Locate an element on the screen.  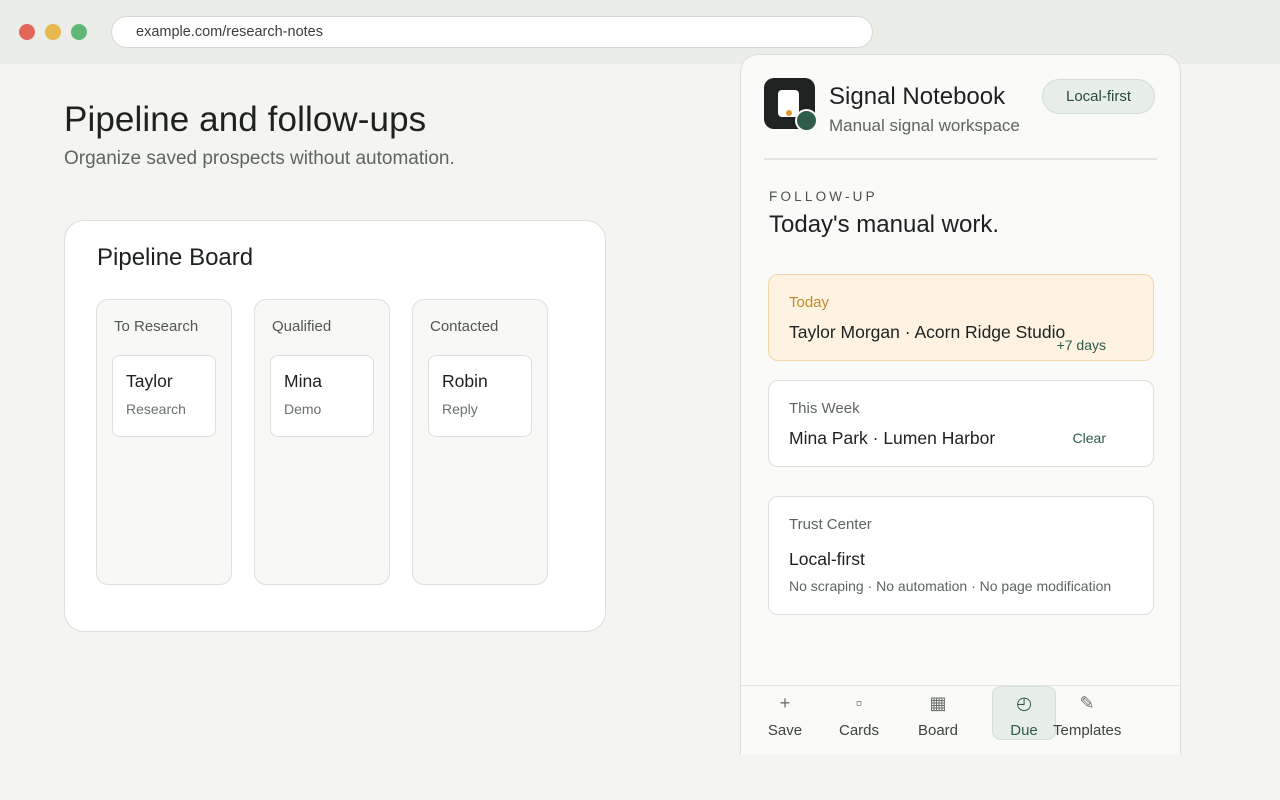
board-icon: ▦ is located at coordinates (938, 703).